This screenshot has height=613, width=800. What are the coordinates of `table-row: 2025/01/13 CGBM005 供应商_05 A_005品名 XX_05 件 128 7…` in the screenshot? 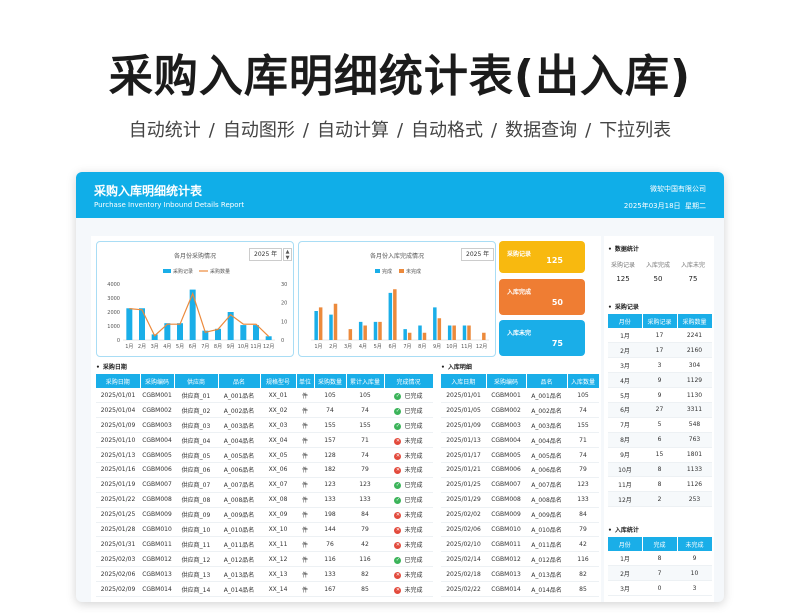 It's located at (264, 455).